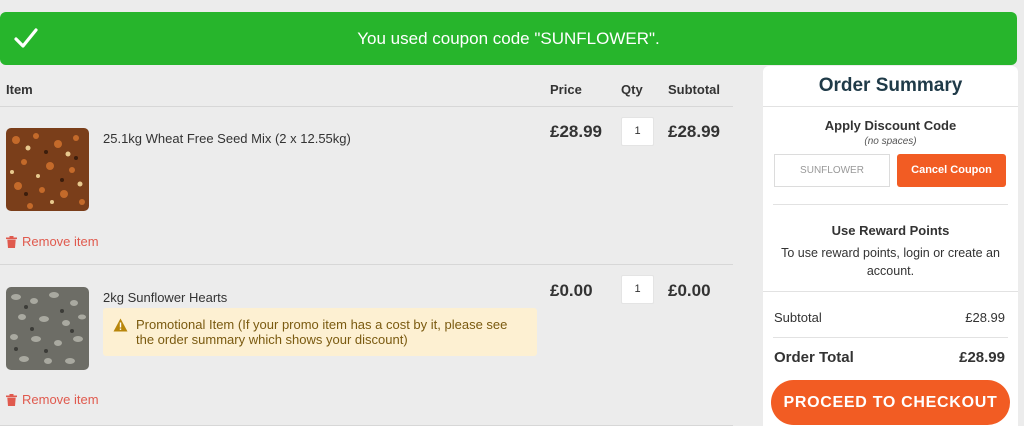  Describe the element at coordinates (832, 170) in the screenshot. I see `coupon-code-input: SUNFLOWER` at that location.